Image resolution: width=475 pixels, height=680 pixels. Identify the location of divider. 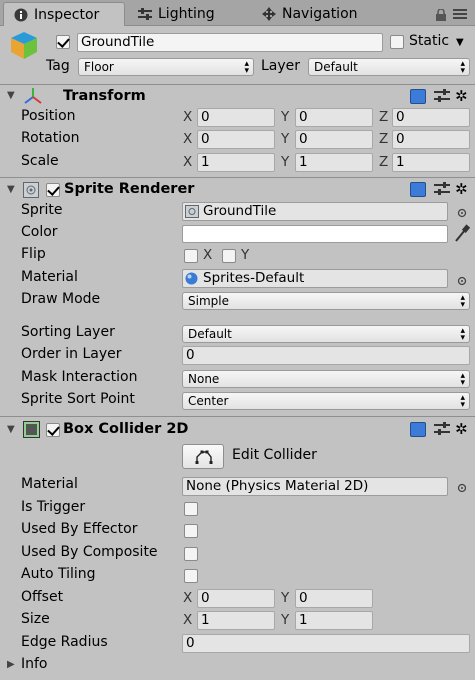
(237, 177).